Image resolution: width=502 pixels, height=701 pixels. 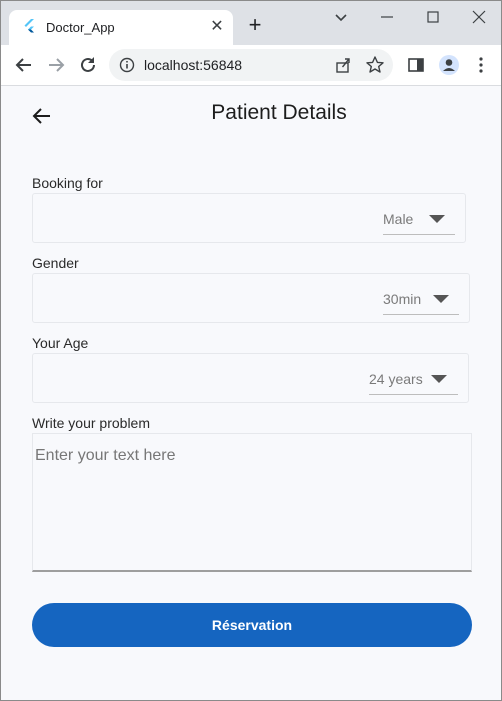 What do you see at coordinates (55, 263) in the screenshot?
I see `gender-label: Gender` at bounding box center [55, 263].